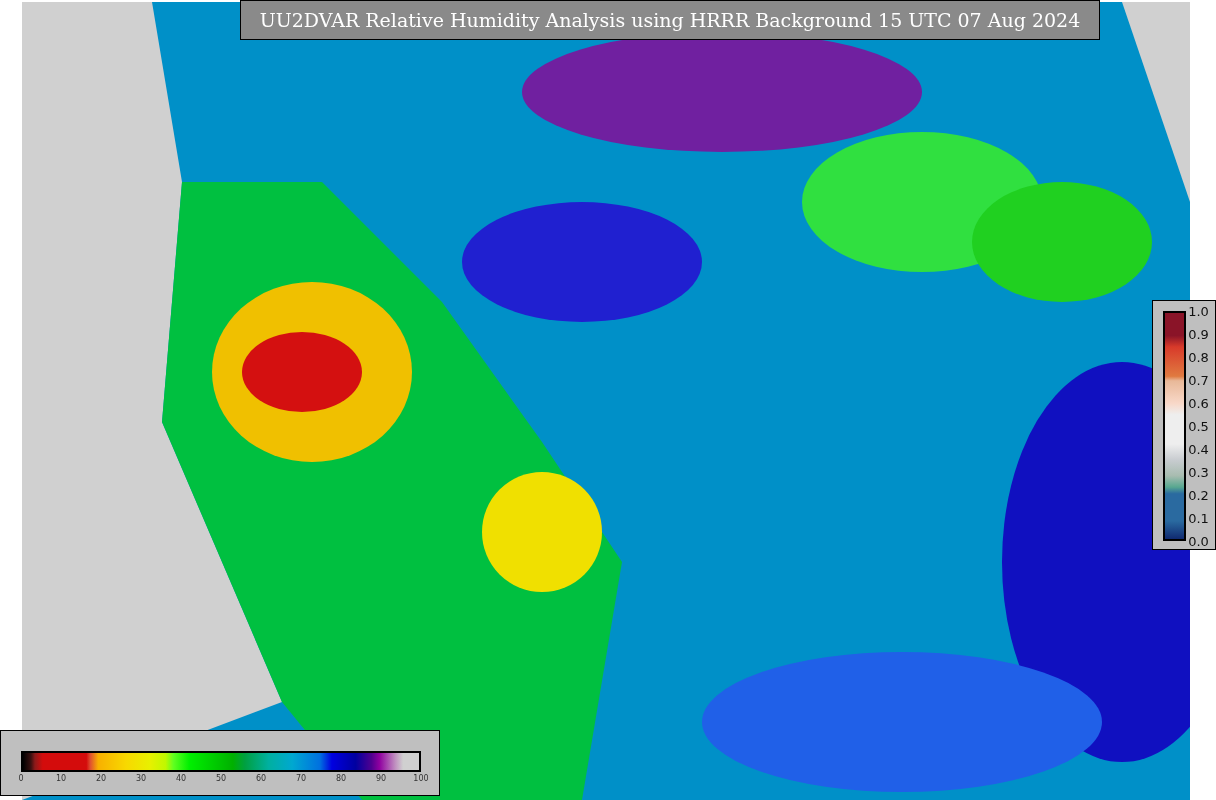  I want to click on colorbar-tick-label: 10, so click(61, 779).